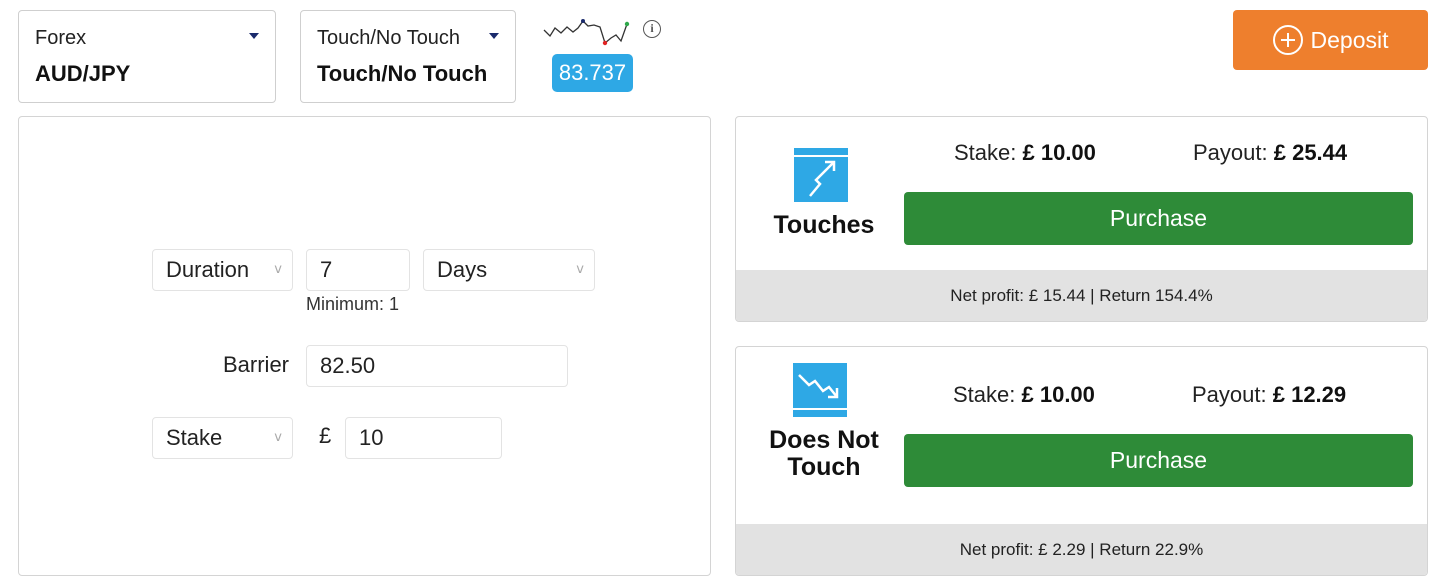  What do you see at coordinates (509, 270) in the screenshot?
I see `duration-unit-select: Days v` at bounding box center [509, 270].